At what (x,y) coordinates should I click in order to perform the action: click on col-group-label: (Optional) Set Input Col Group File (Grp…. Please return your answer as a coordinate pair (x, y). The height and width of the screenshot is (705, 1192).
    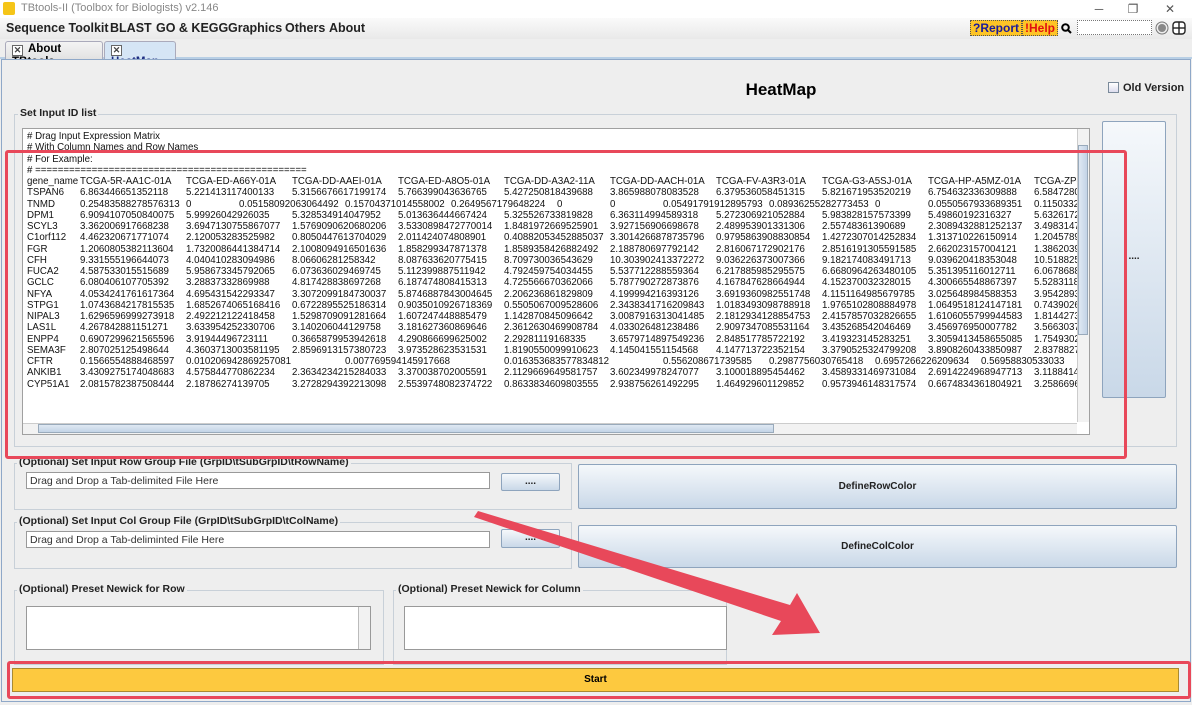
    Looking at the image, I should click on (179, 521).